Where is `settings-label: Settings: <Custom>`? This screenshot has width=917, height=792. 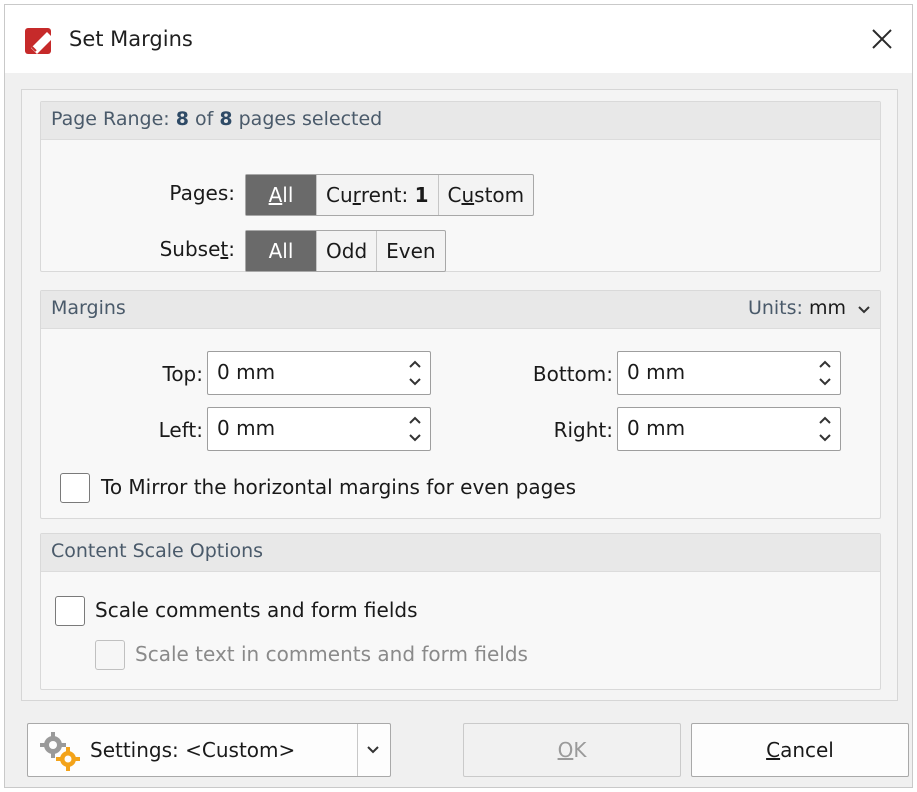
settings-label: Settings: <Custom> is located at coordinates (193, 750).